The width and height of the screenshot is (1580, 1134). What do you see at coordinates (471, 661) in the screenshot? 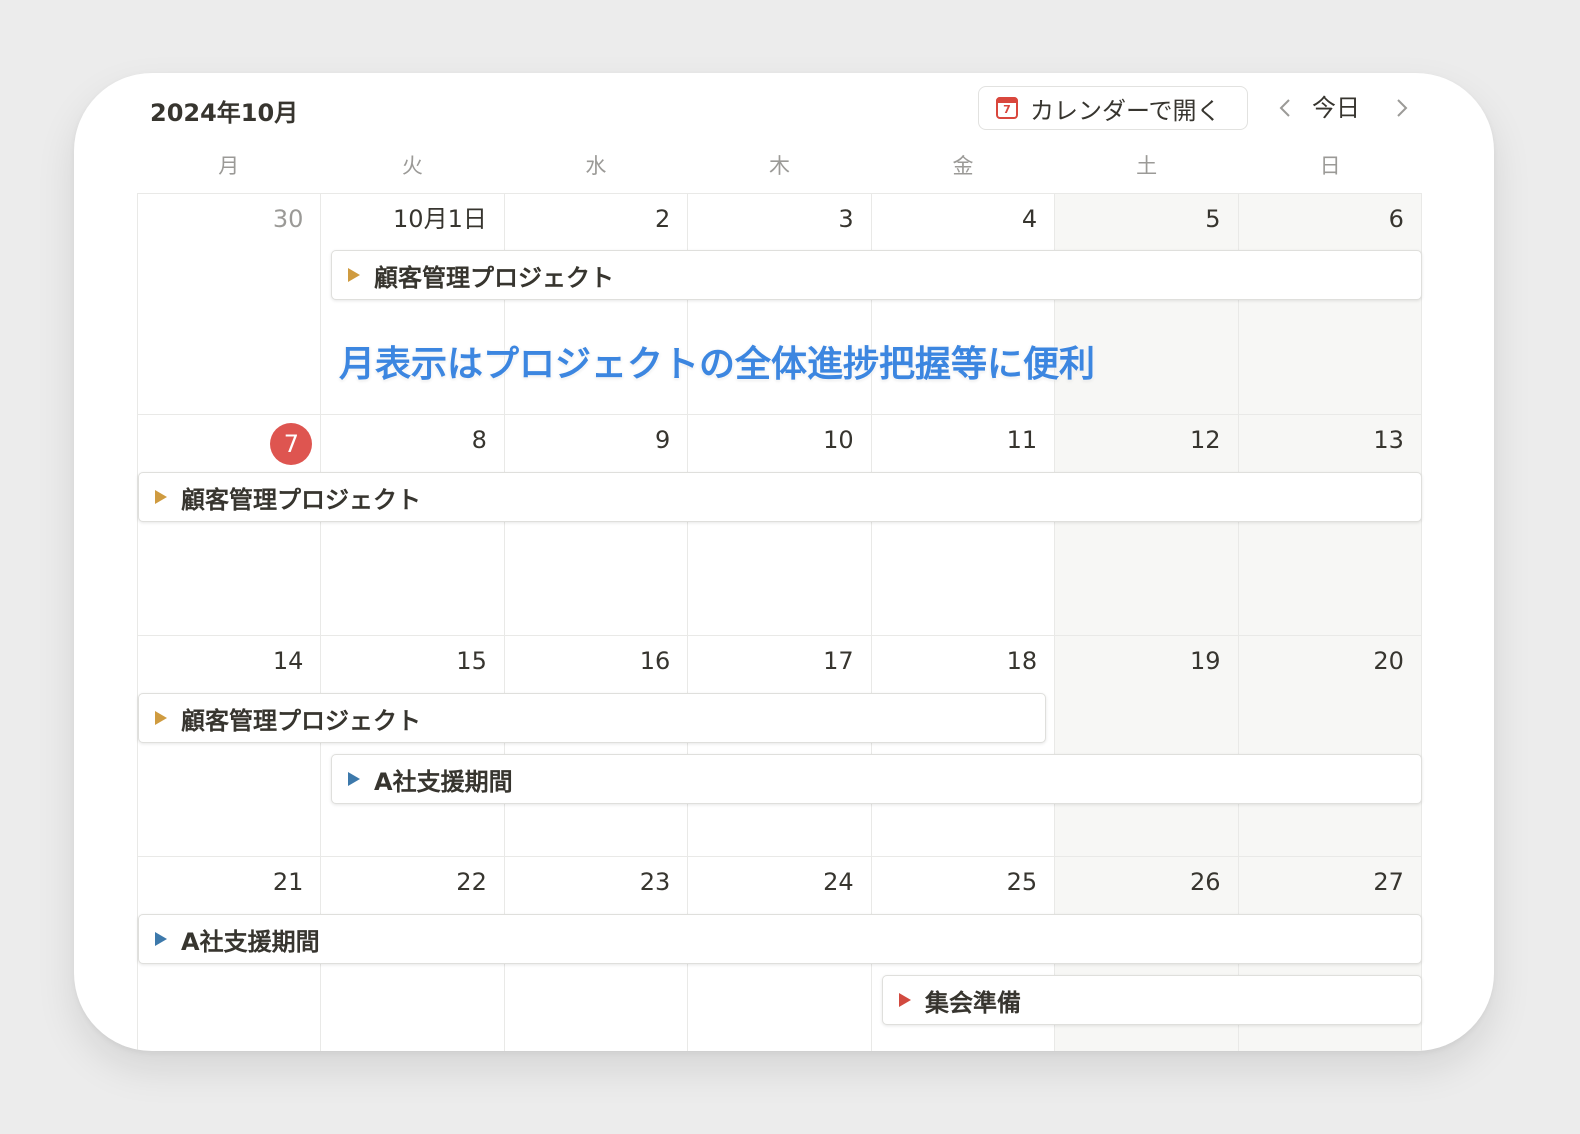
I see `day-number: 15` at bounding box center [471, 661].